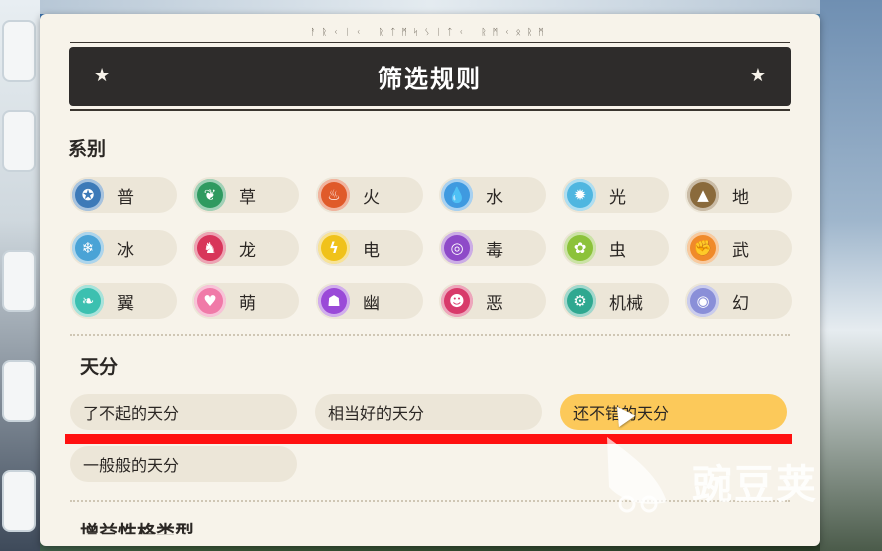 This screenshot has height=551, width=882. Describe the element at coordinates (99, 367) in the screenshot. I see `talent-section-title: 天分` at that location.